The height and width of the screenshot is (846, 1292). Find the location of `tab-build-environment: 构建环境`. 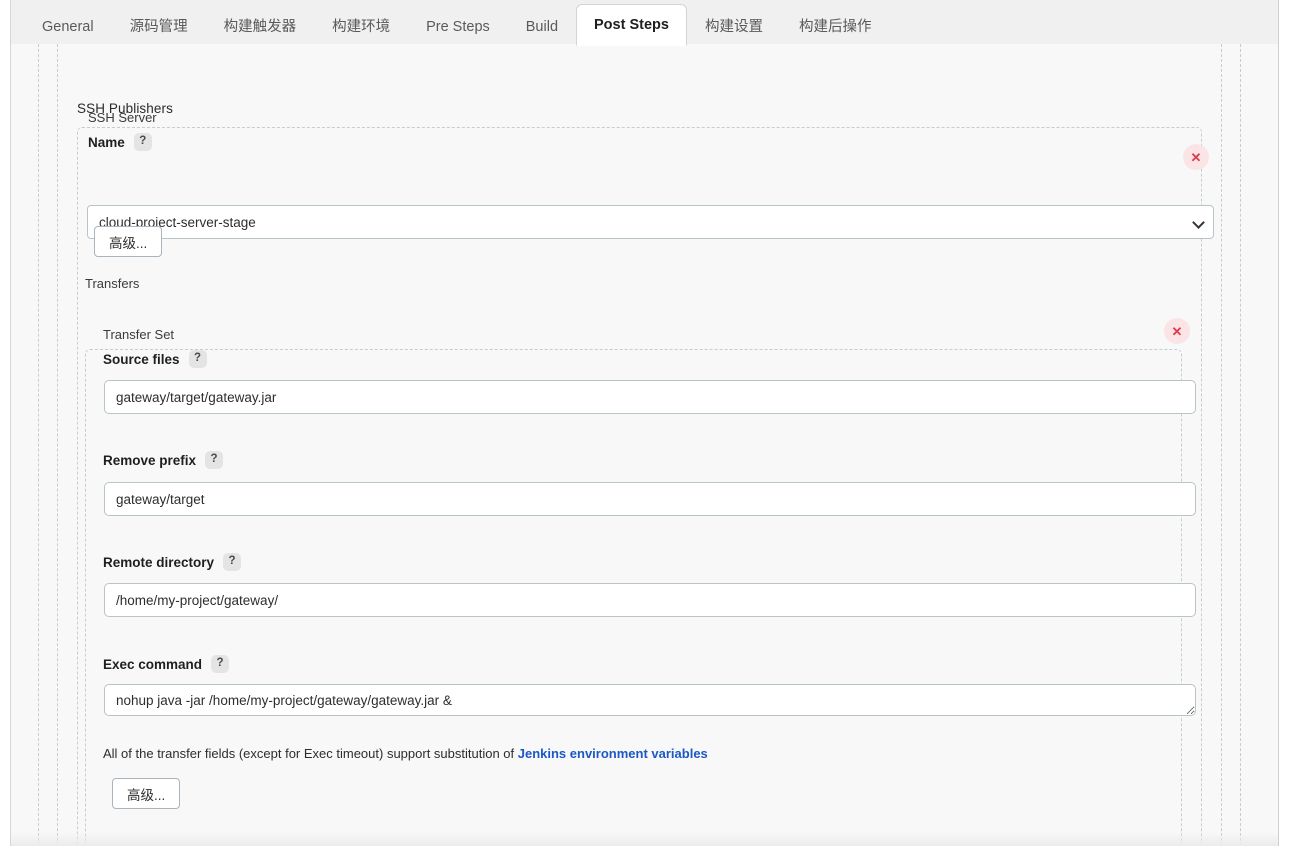

tab-build-environment: 构建环境 is located at coordinates (361, 26).